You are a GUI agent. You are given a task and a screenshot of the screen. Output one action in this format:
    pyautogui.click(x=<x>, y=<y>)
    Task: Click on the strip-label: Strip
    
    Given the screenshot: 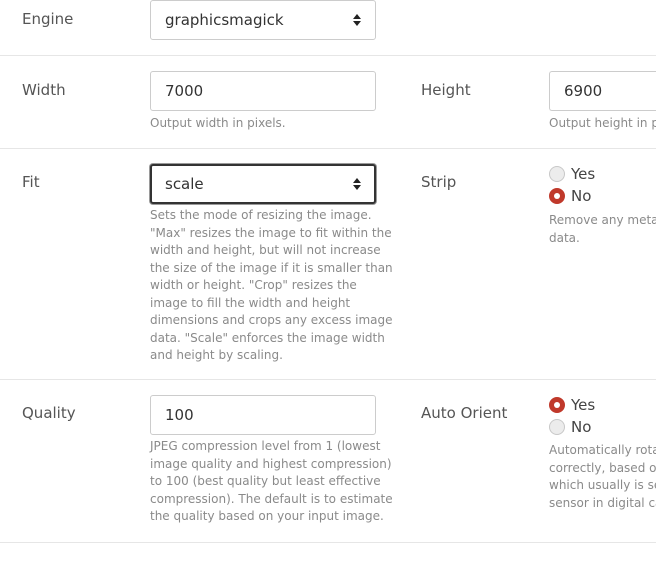 What is the action you would take?
    pyautogui.click(x=439, y=182)
    